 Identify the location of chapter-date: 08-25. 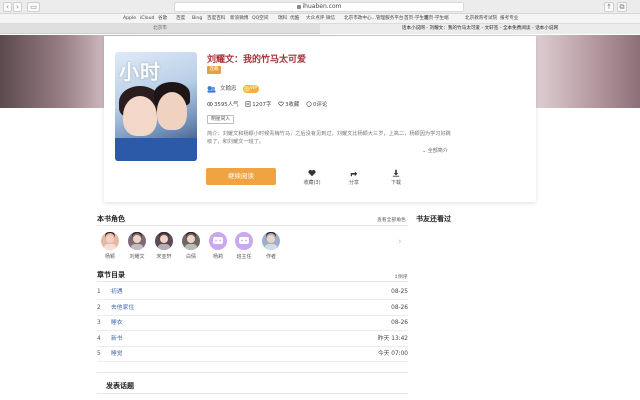
(399, 292).